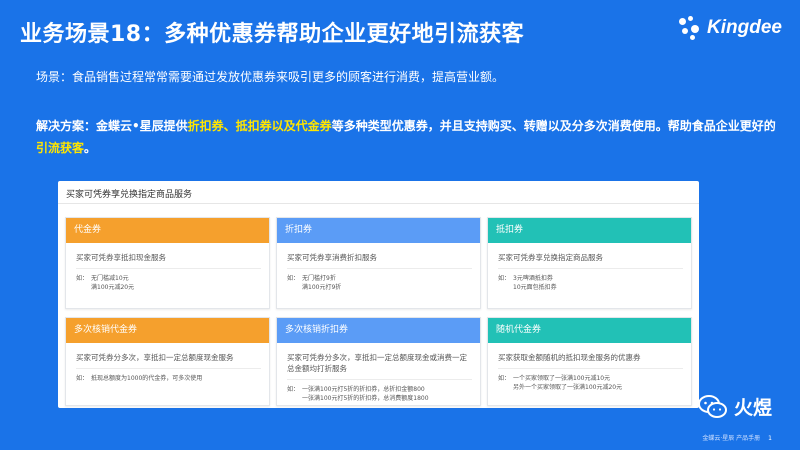 Image resolution: width=800 pixels, height=450 pixels. I want to click on coupon-card: 折扣券 买家可凭券享消费折扣服务 如： 无门槛打9折 满100元打9折, so click(378, 263).